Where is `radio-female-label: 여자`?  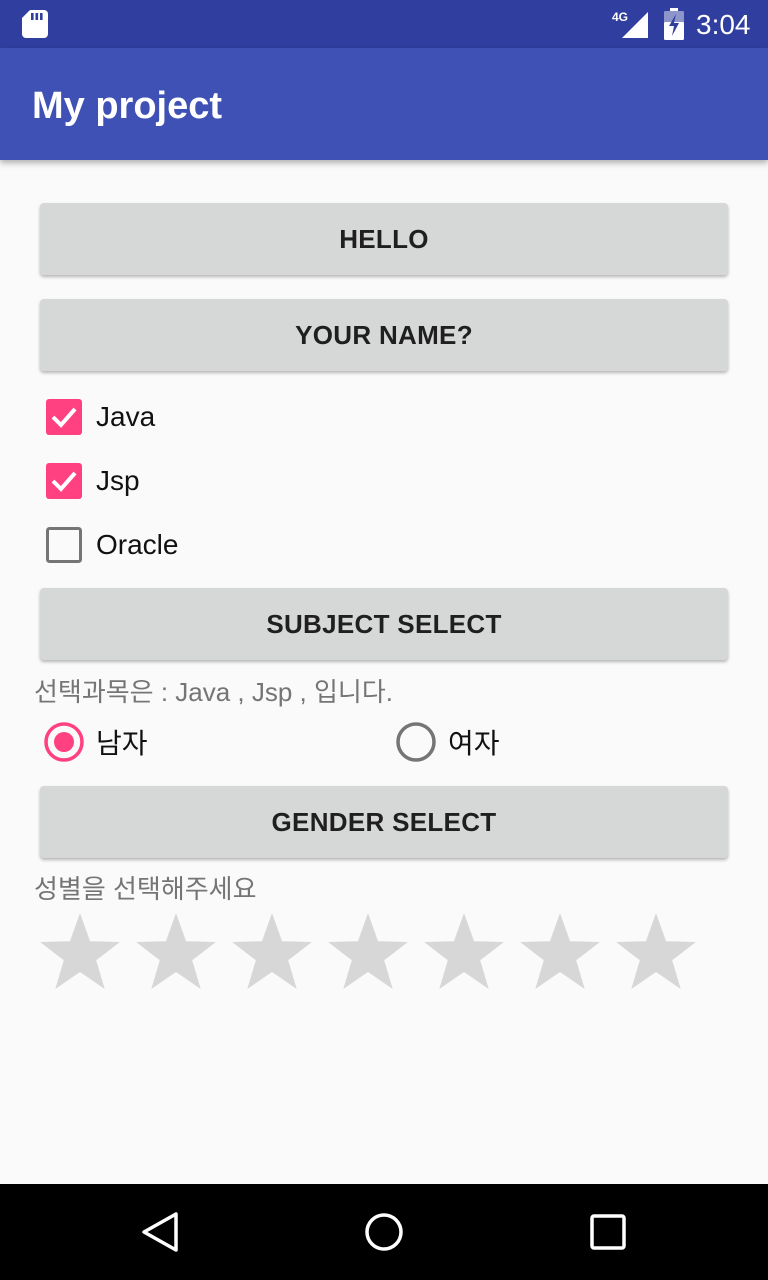
radio-female-label: 여자 is located at coordinates (474, 743).